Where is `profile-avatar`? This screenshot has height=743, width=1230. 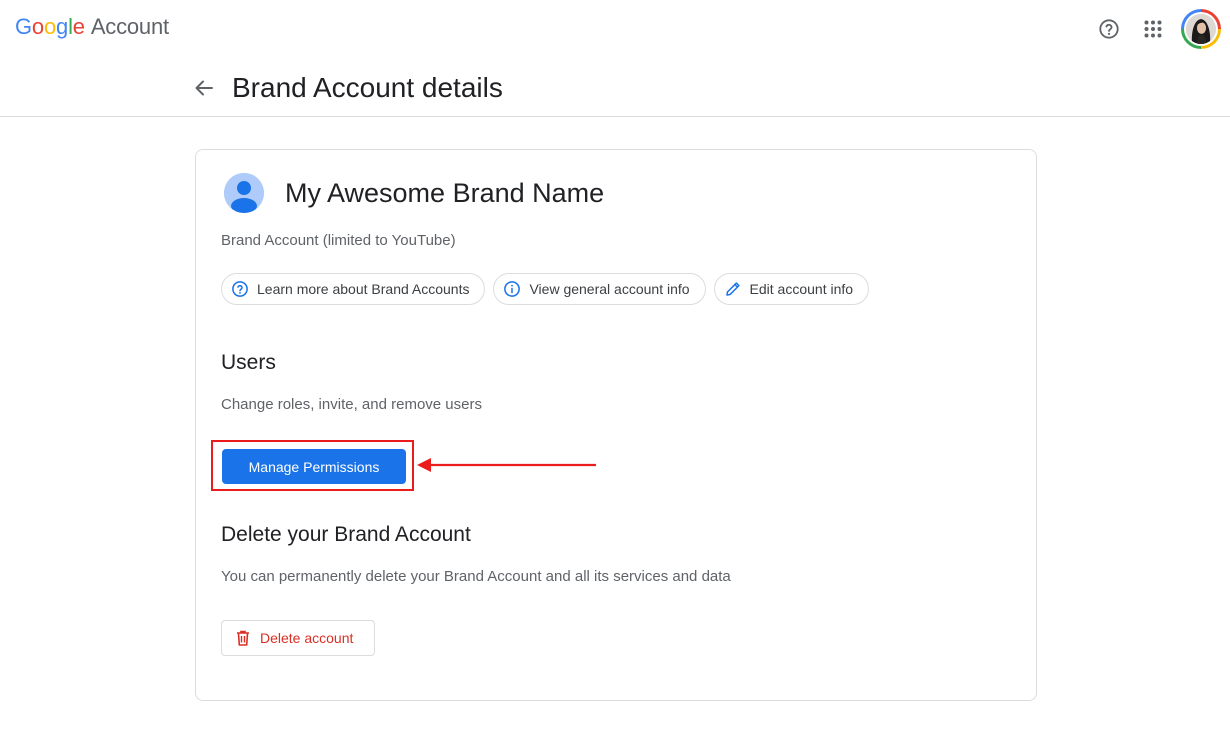
profile-avatar is located at coordinates (1201, 29).